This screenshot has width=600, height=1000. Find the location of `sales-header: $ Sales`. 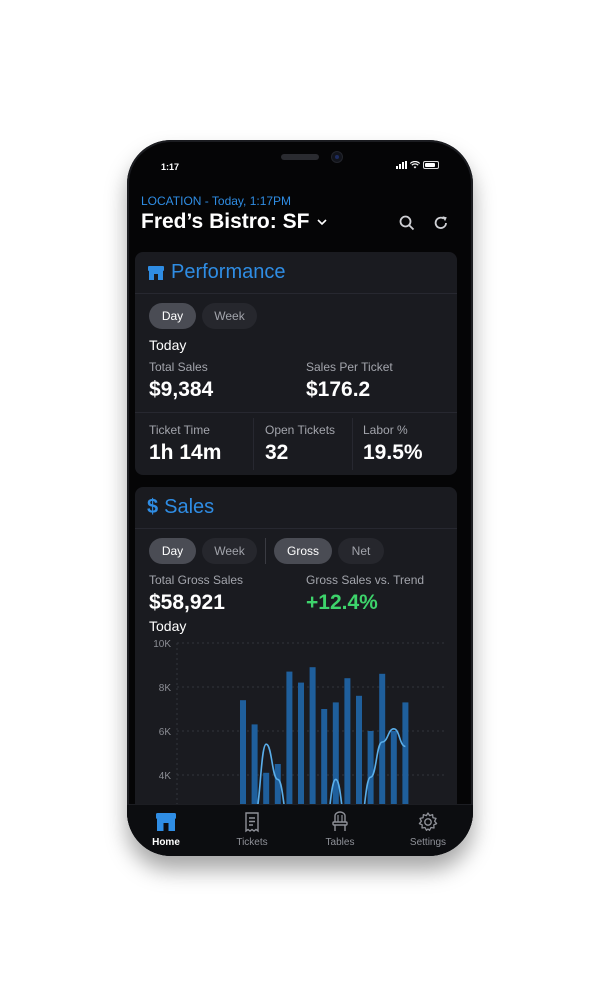

sales-header: $ Sales is located at coordinates (296, 508).